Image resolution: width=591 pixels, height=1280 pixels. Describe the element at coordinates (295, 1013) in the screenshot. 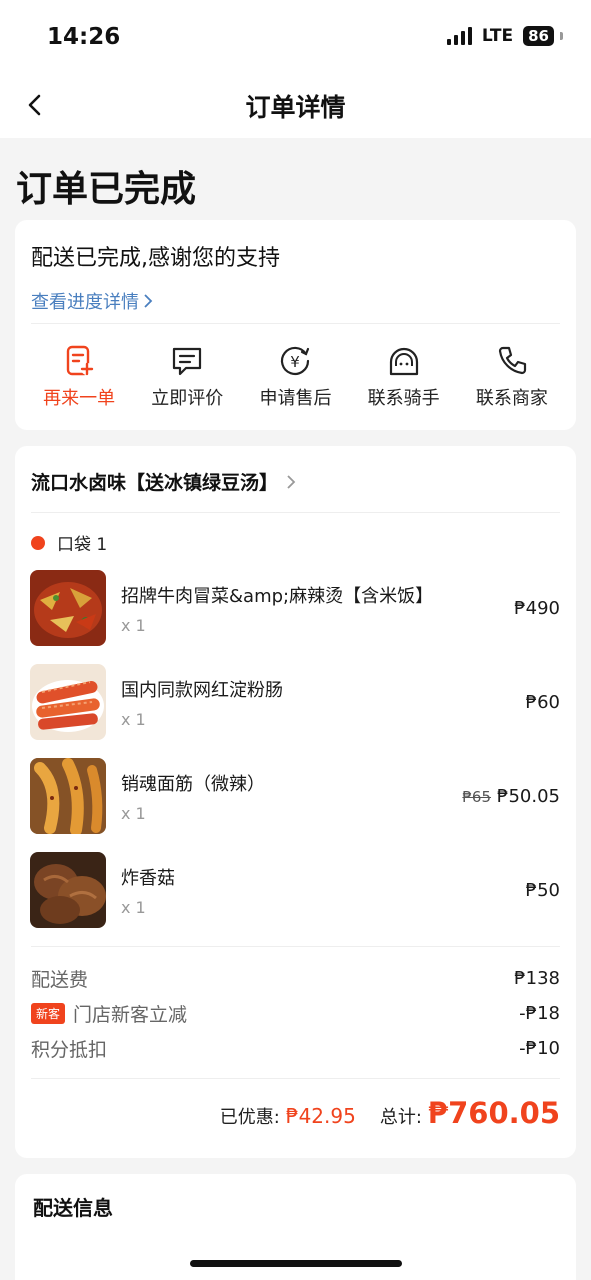

I see `new-customer-discount-row: 新客 门店新客立减 -₱18` at that location.